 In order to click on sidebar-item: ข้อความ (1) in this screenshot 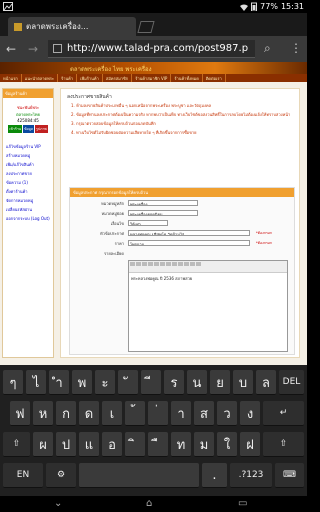, I will do `click(28, 182)`.